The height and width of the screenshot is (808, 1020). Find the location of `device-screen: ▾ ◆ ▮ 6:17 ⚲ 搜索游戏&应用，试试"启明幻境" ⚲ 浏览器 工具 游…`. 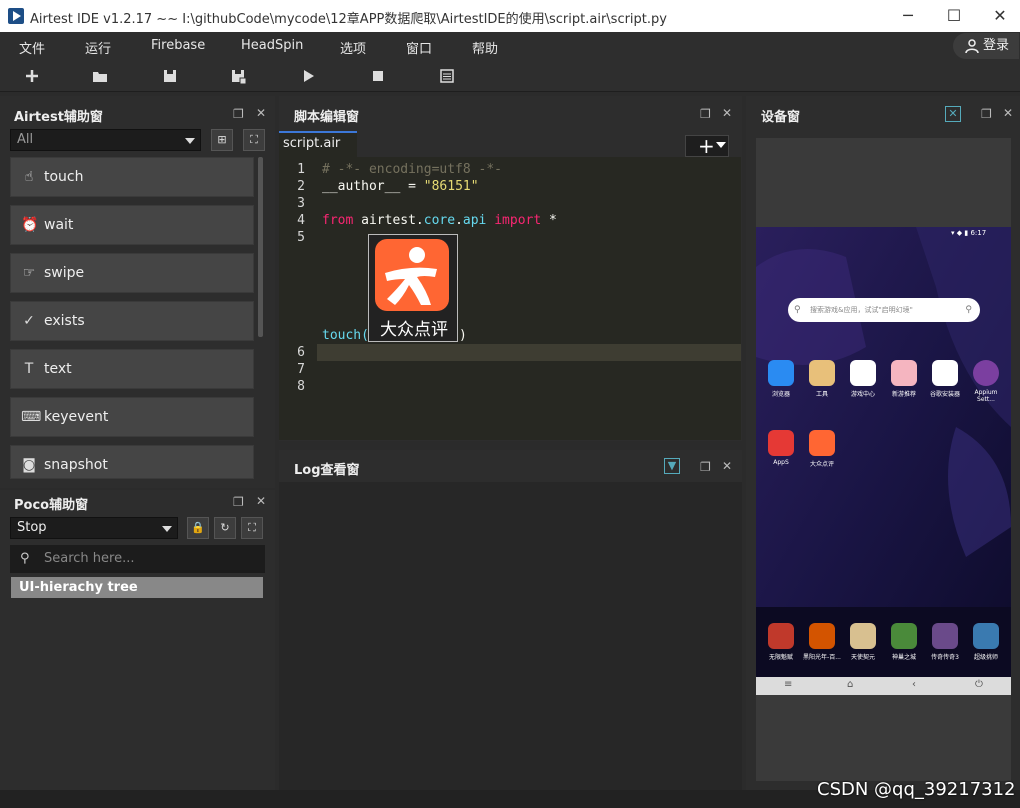

device-screen: ▾ ◆ ▮ 6:17 ⚲ 搜索游戏&应用，试试"启明幻境" ⚲ 浏览器 工具 游… is located at coordinates (883, 452).